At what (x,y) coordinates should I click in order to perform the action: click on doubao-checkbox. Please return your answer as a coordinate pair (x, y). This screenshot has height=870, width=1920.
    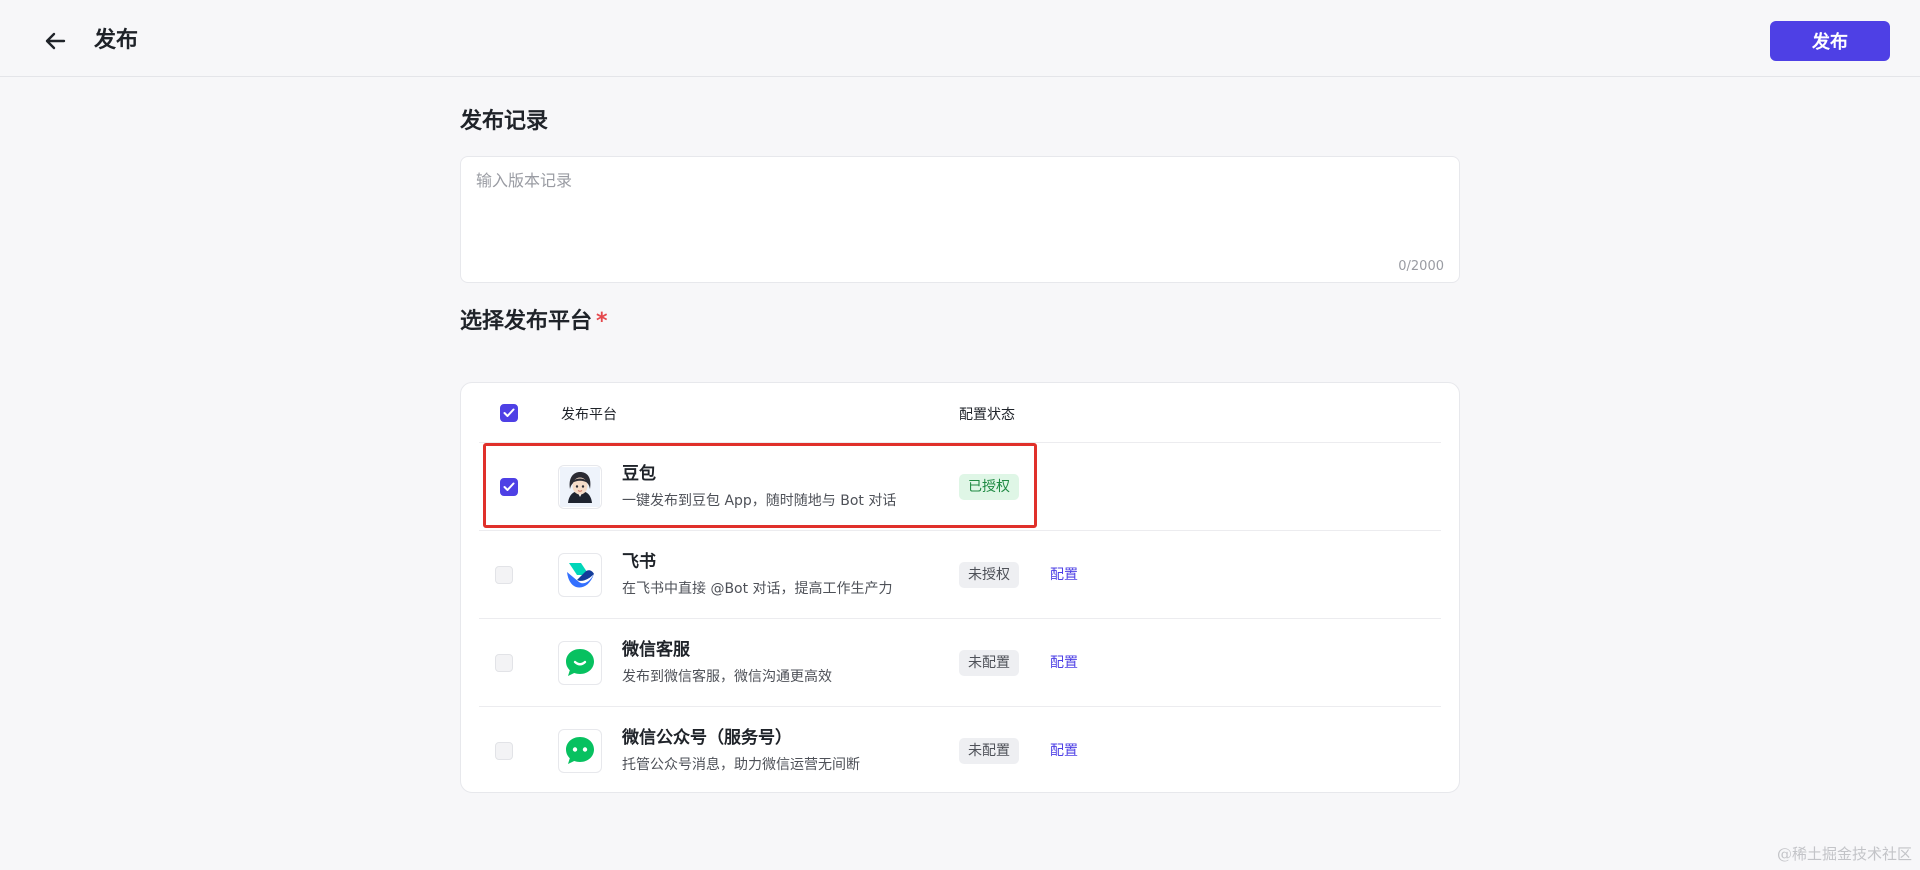
    Looking at the image, I should click on (509, 487).